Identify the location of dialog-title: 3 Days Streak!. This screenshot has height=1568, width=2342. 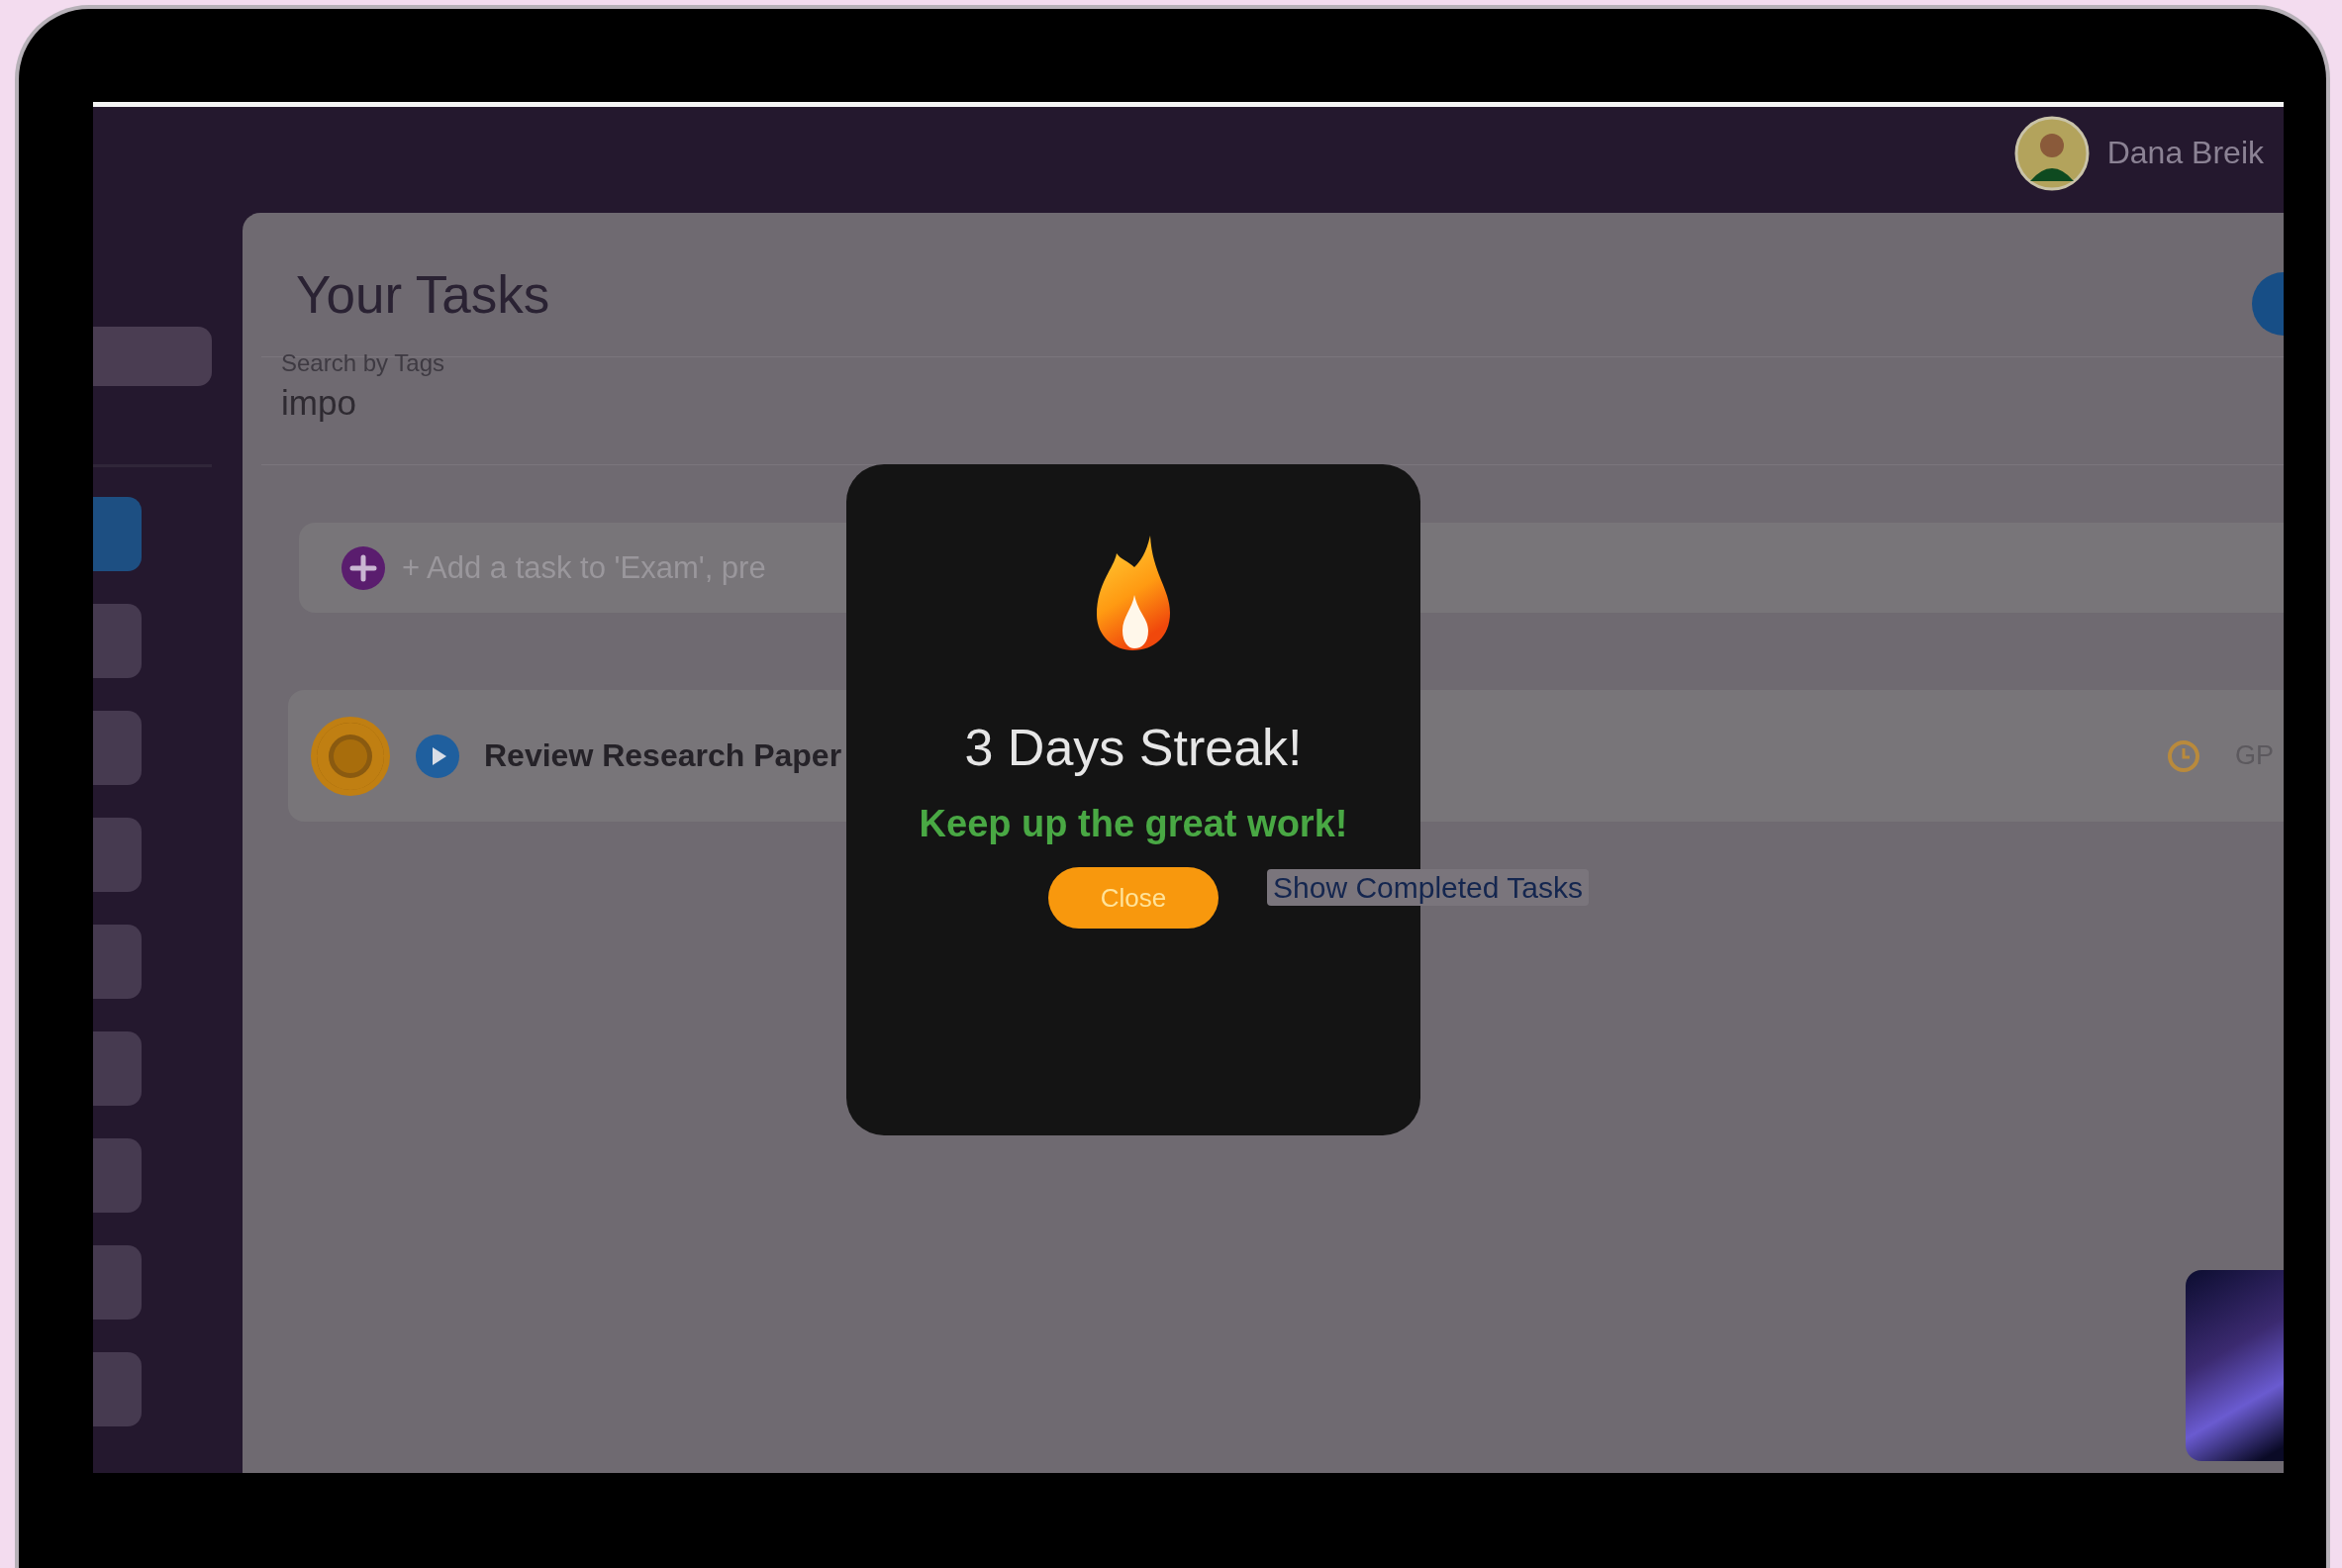
(1133, 747).